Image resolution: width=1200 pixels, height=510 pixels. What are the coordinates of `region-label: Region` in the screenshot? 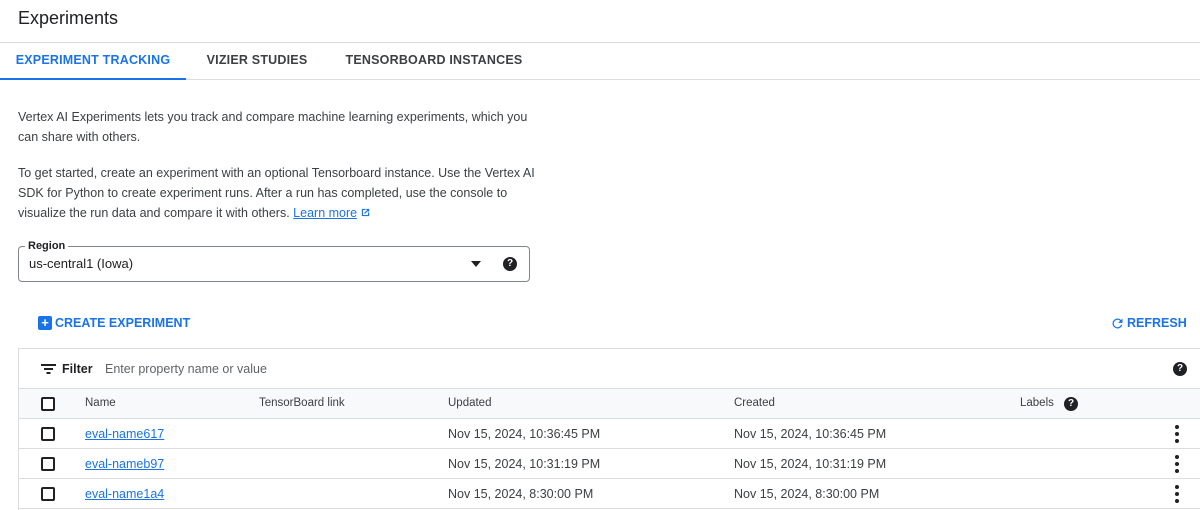 It's located at (47, 246).